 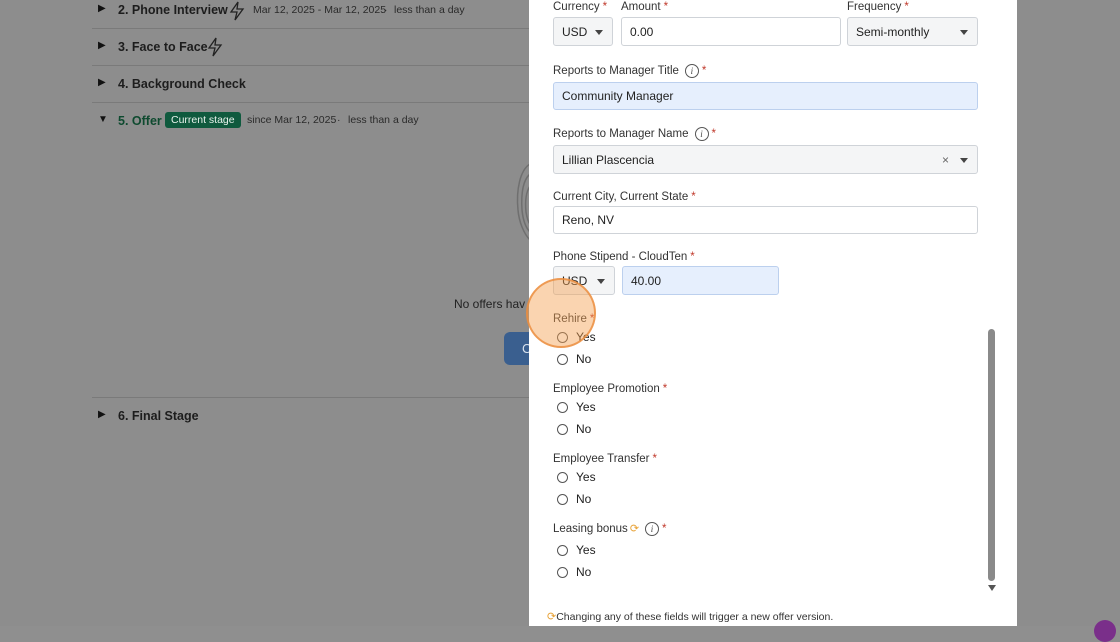 I want to click on stage-title: 3. Face to Face, so click(x=163, y=47).